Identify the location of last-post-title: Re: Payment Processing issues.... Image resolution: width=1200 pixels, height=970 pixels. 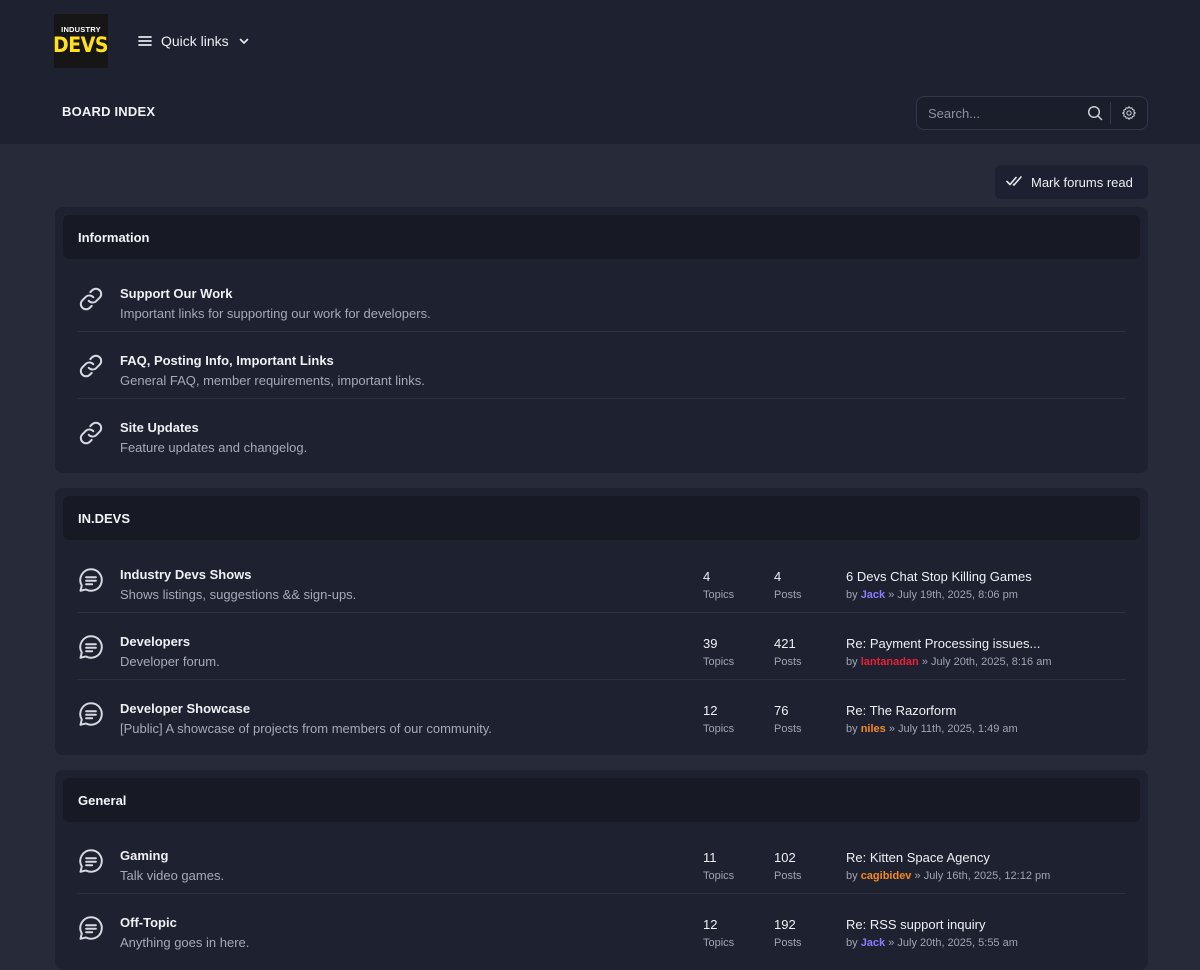
(948, 643).